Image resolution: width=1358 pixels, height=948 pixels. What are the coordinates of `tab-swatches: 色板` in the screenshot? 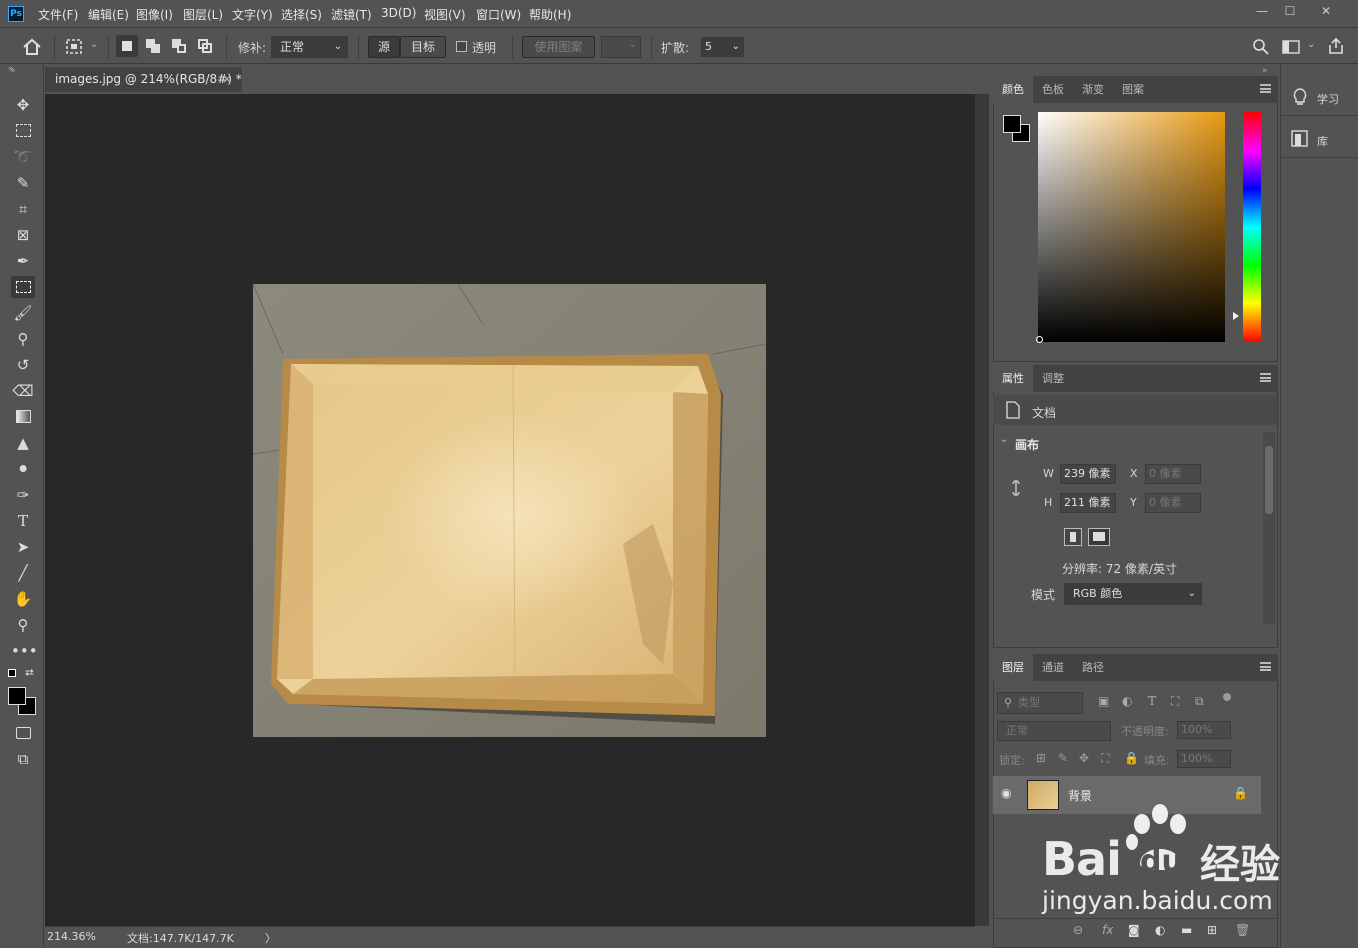 It's located at (1053, 89).